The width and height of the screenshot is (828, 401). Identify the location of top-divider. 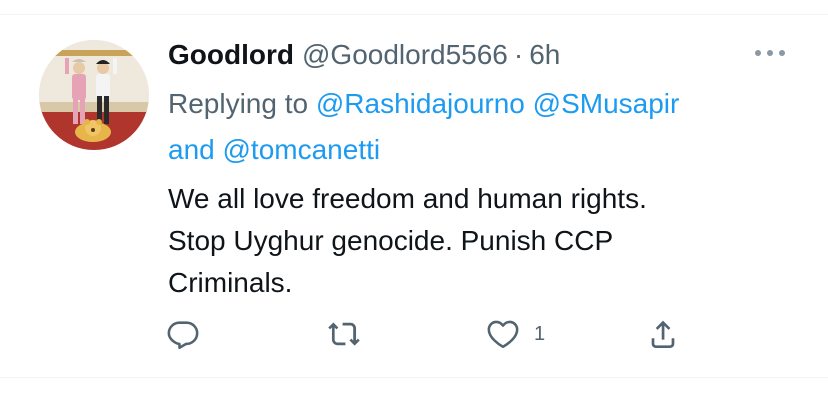
(414, 14).